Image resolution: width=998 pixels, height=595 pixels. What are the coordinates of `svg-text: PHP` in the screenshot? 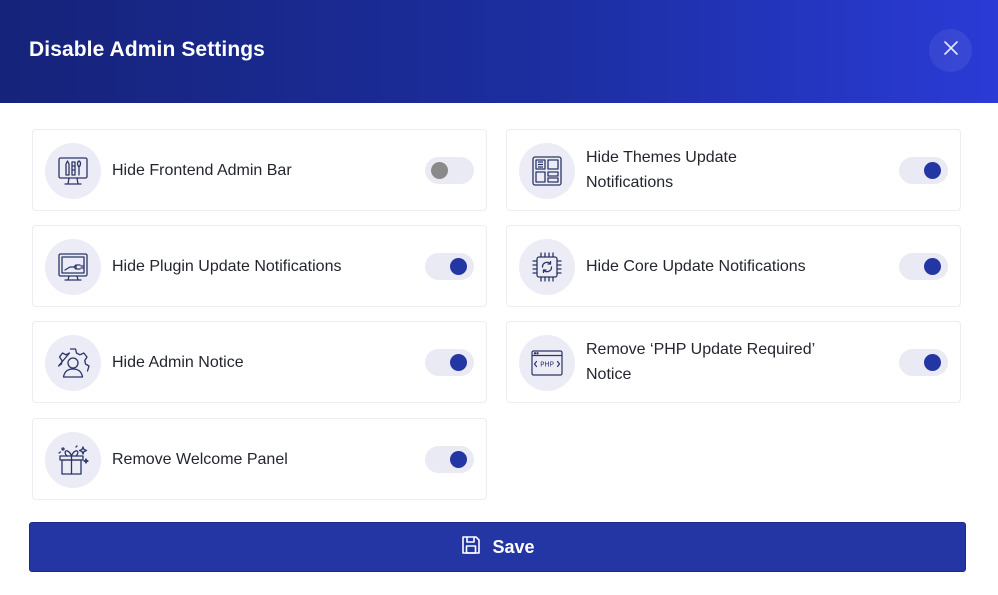 It's located at (547, 365).